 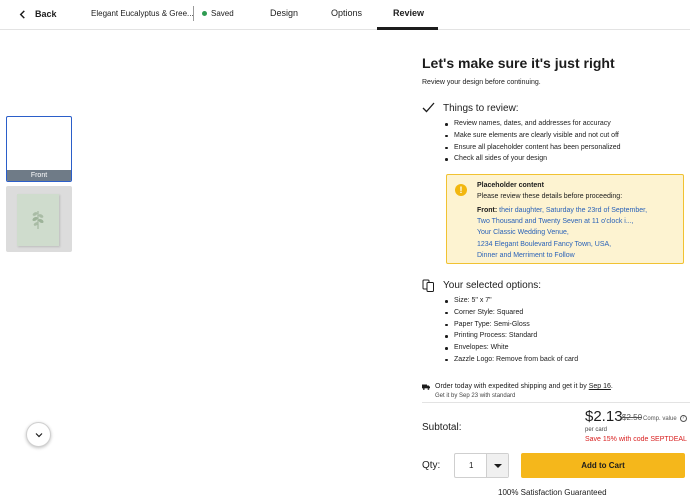 What do you see at coordinates (22, 14) in the screenshot?
I see `chevron-left-icon` at bounding box center [22, 14].